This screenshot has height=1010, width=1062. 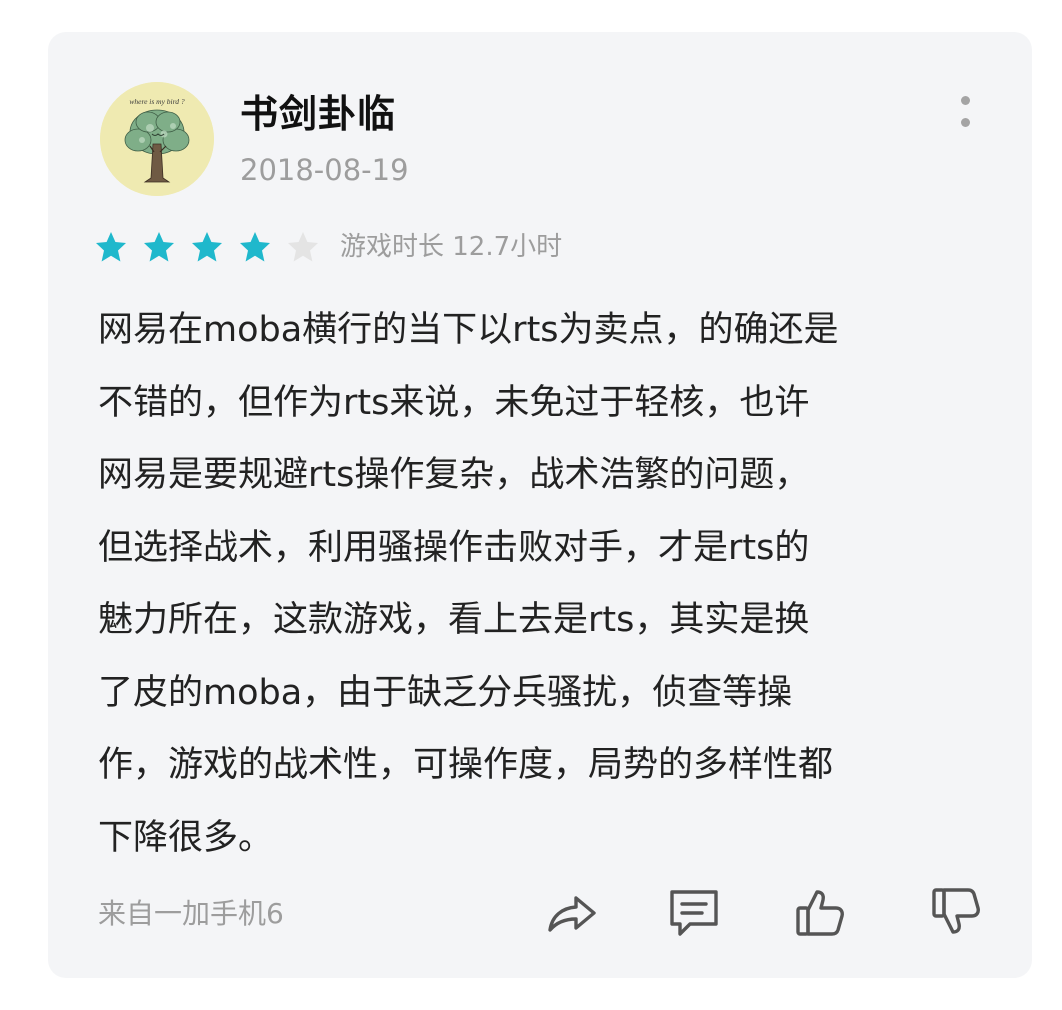 I want to click on review-date: 2018-08-19, so click(x=324, y=170).